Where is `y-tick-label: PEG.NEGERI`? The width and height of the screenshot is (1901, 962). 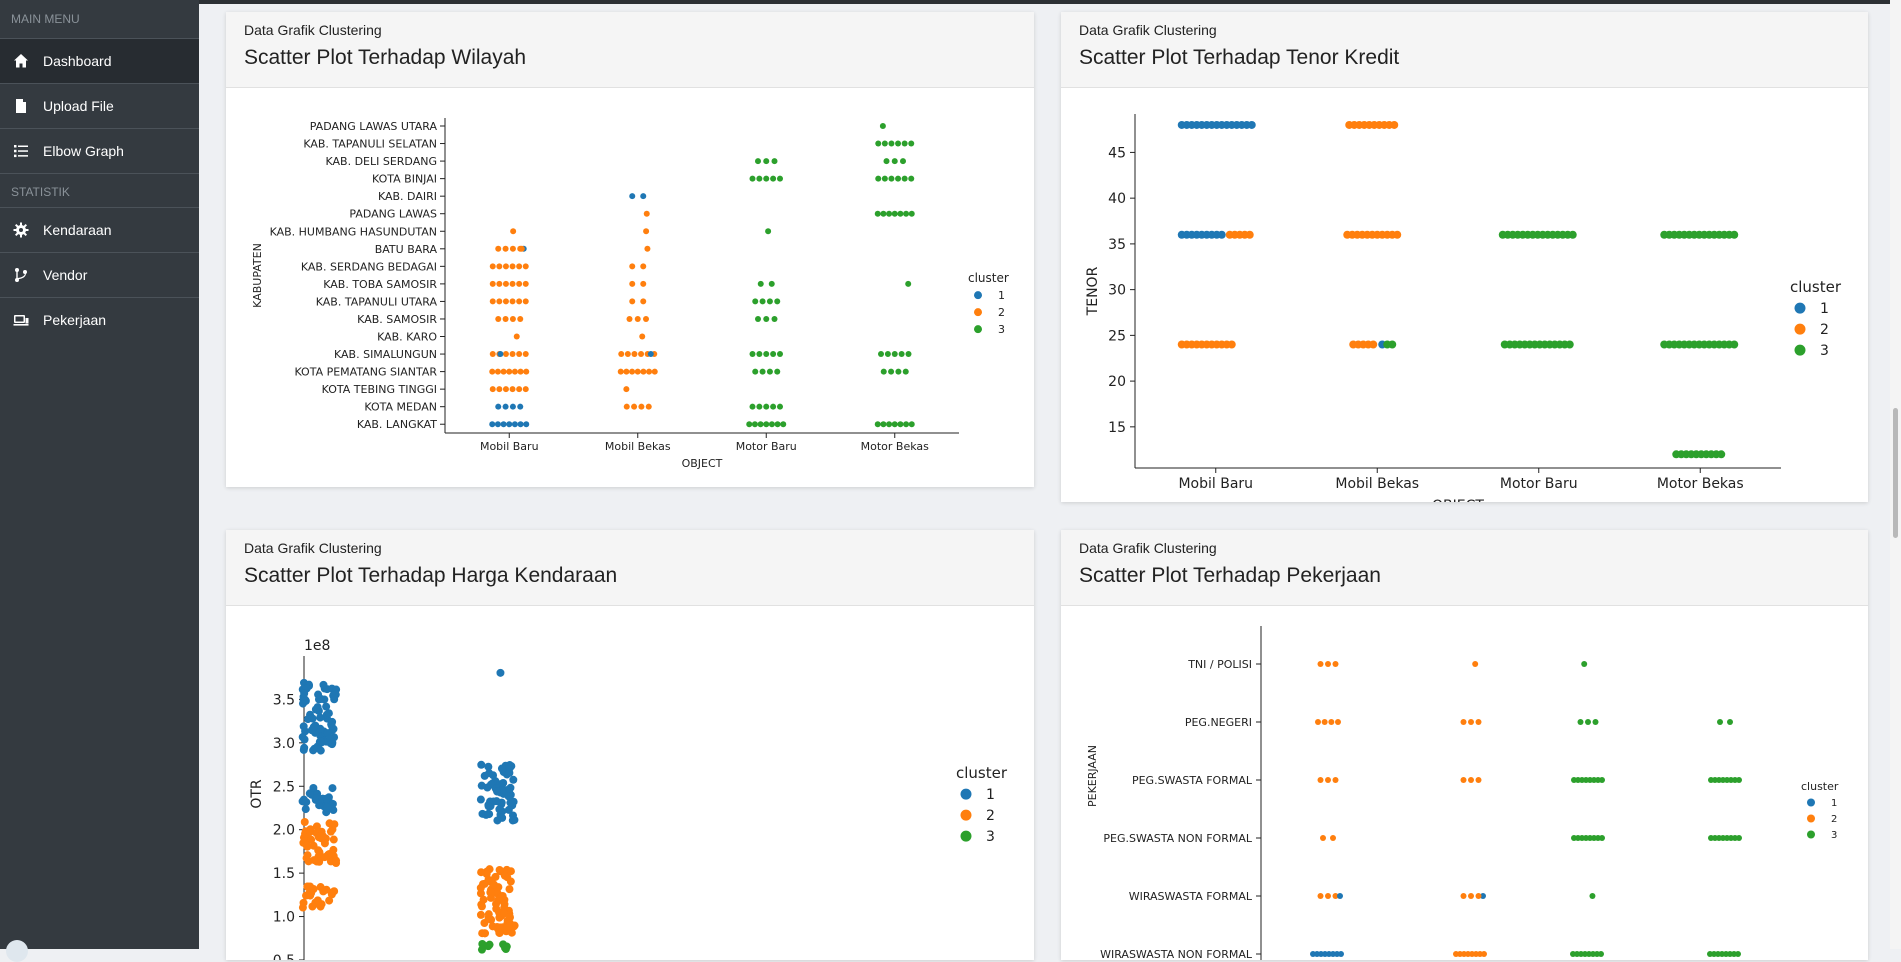
y-tick-label: PEG.NEGERI is located at coordinates (1218, 722).